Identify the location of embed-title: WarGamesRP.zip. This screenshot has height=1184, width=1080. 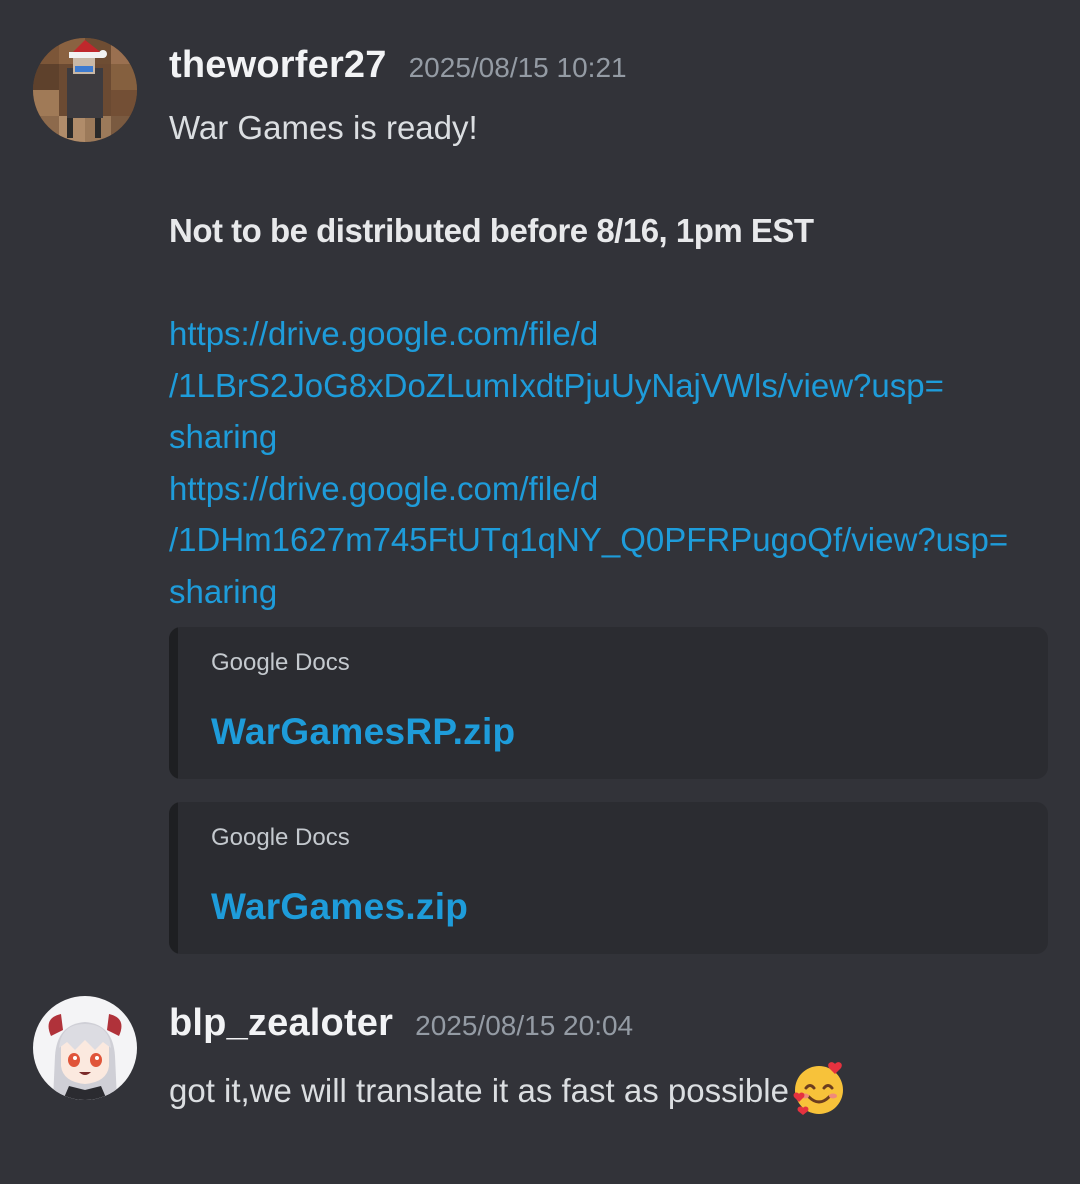
(363, 732).